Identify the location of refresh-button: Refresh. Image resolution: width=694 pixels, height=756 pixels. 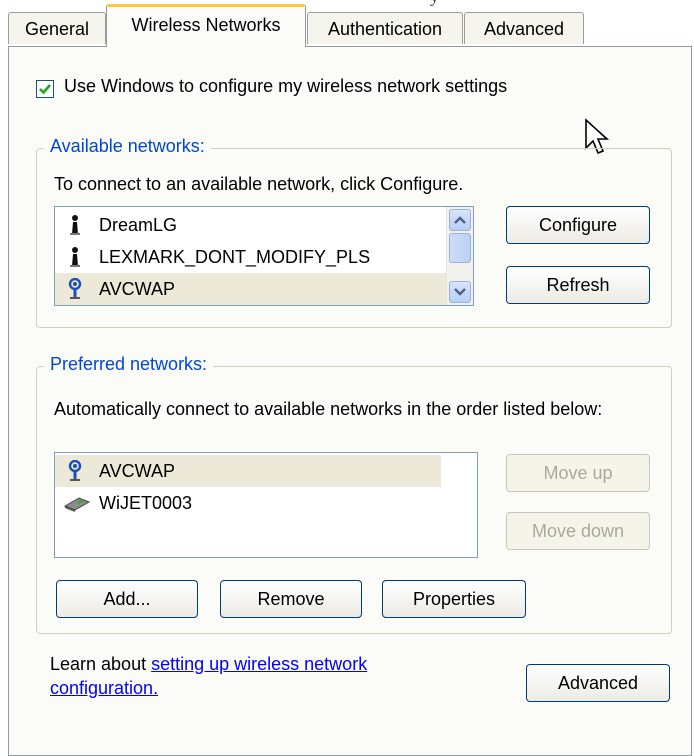
(578, 285).